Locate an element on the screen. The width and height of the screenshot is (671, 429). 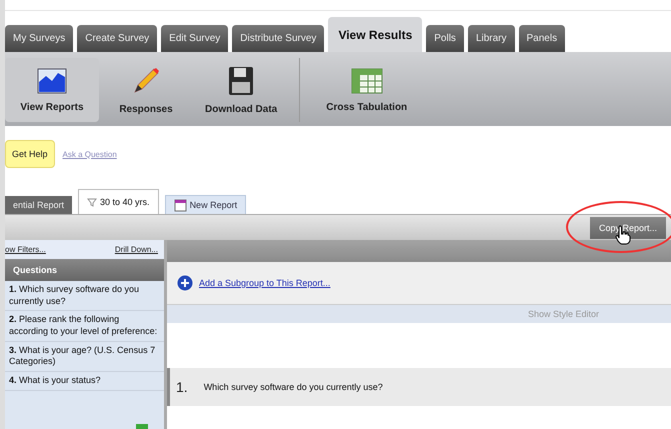
report-tab: ential Report is located at coordinates (38, 205).